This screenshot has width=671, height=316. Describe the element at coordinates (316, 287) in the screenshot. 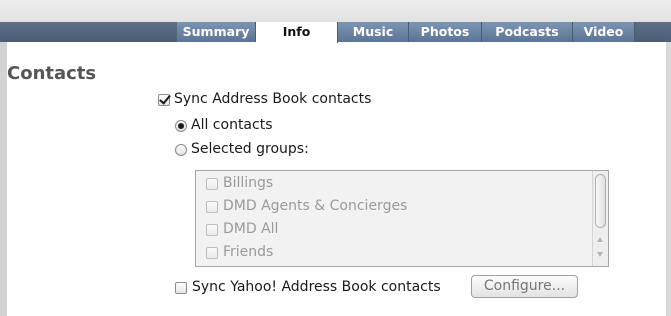

I see `sync-yahoo-label: Sync Yahoo! Address Book contacts` at that location.